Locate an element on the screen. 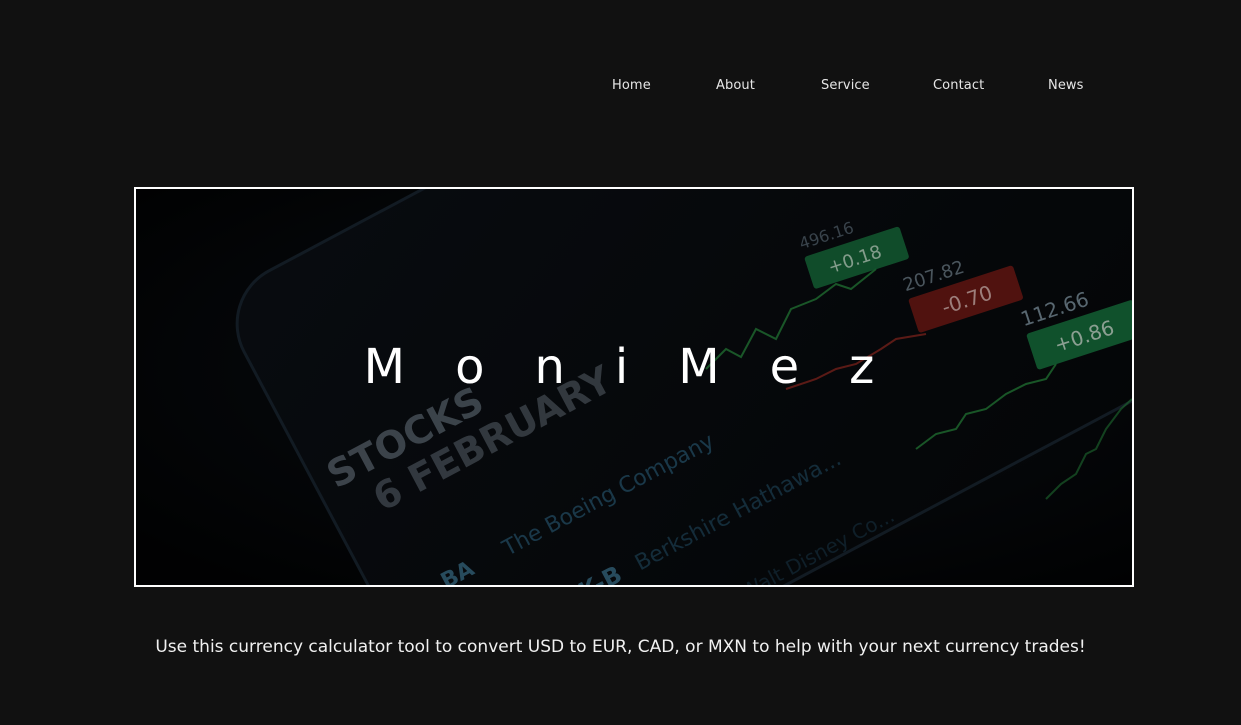 The height and width of the screenshot is (725, 1241). nav-about-link: About is located at coordinates (735, 85).